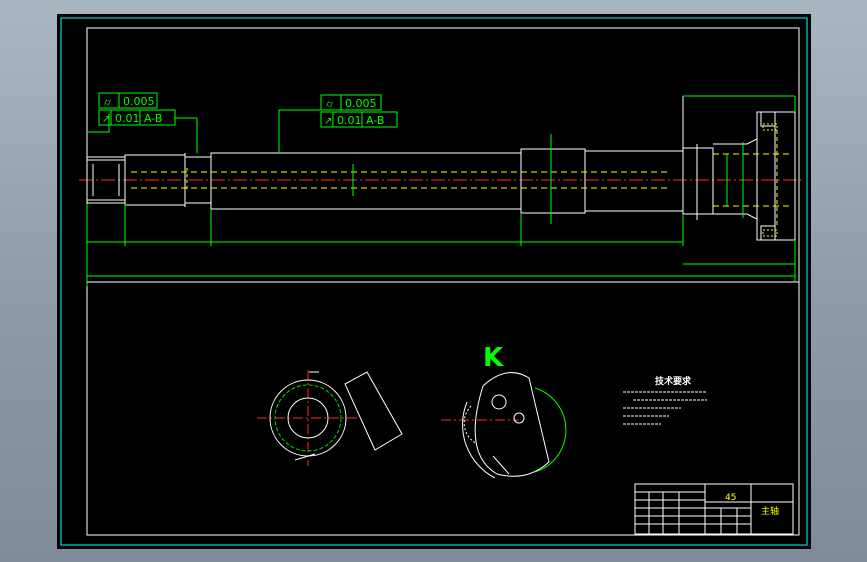  Describe the element at coordinates (361, 103) in the screenshot. I see `gdt-2-tolerance: 0.005` at that location.